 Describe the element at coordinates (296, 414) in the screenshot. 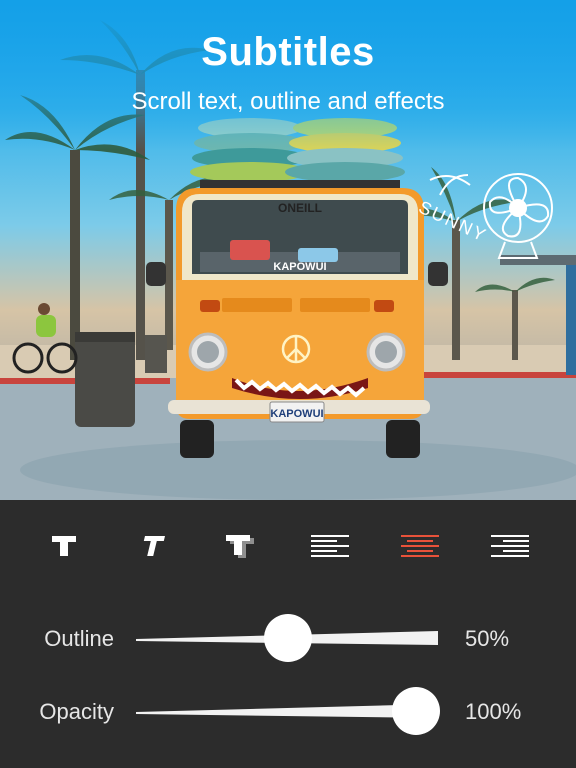

I see `license-plate-text: KAPOWUI` at that location.